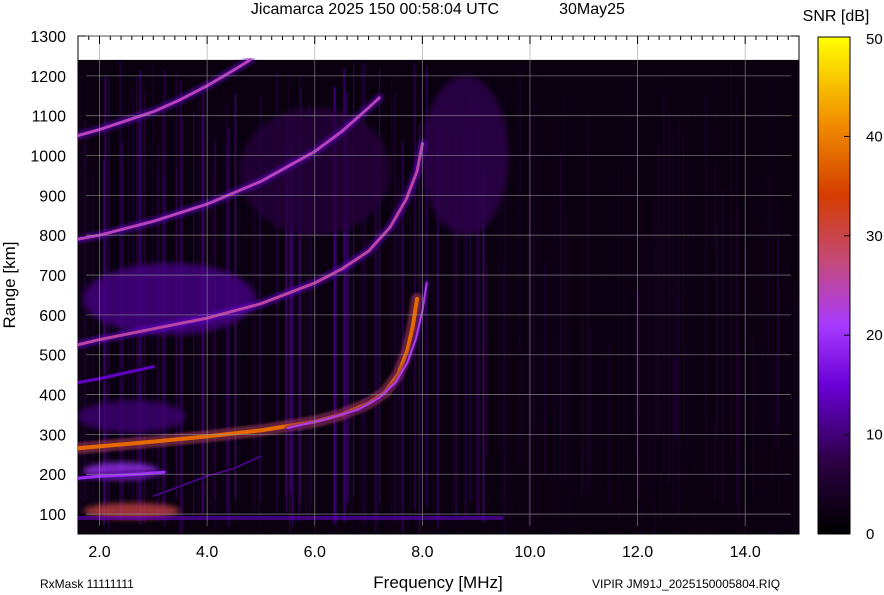 This screenshot has height=595, width=884. What do you see at coordinates (874, 39) in the screenshot?
I see `colorbar-tick-label: 50` at bounding box center [874, 39].